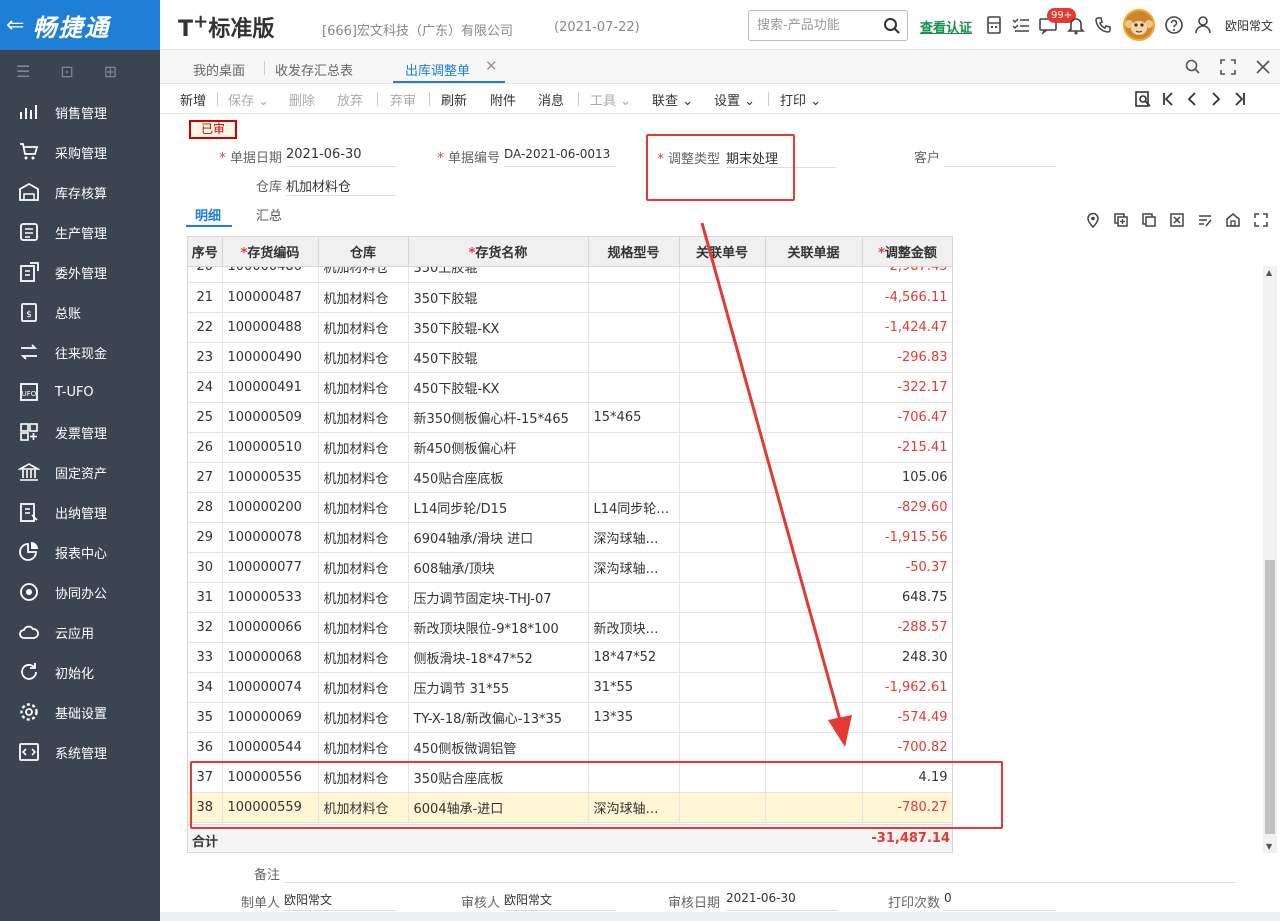  I want to click on amount-cell: -50.37, so click(907, 567).